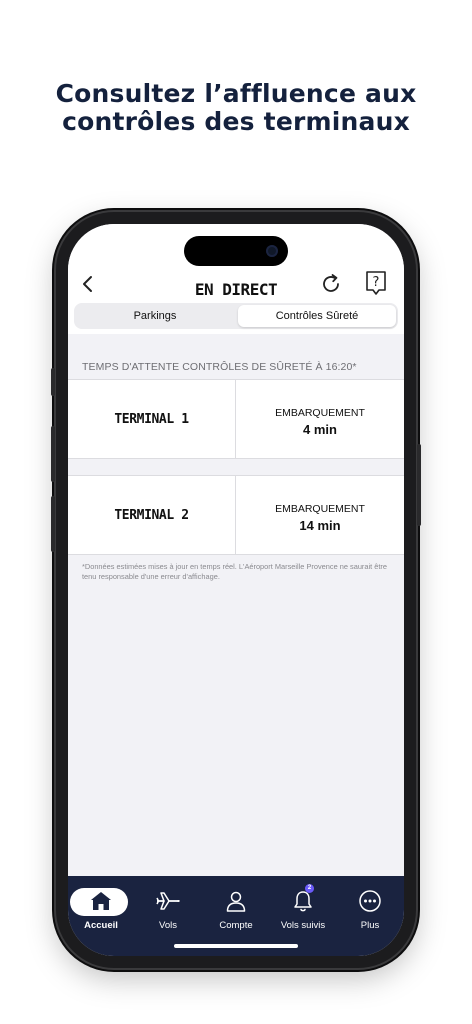 Image resolution: width=472 pixels, height=1024 pixels. Describe the element at coordinates (101, 901) in the screenshot. I see `home-icon` at that location.